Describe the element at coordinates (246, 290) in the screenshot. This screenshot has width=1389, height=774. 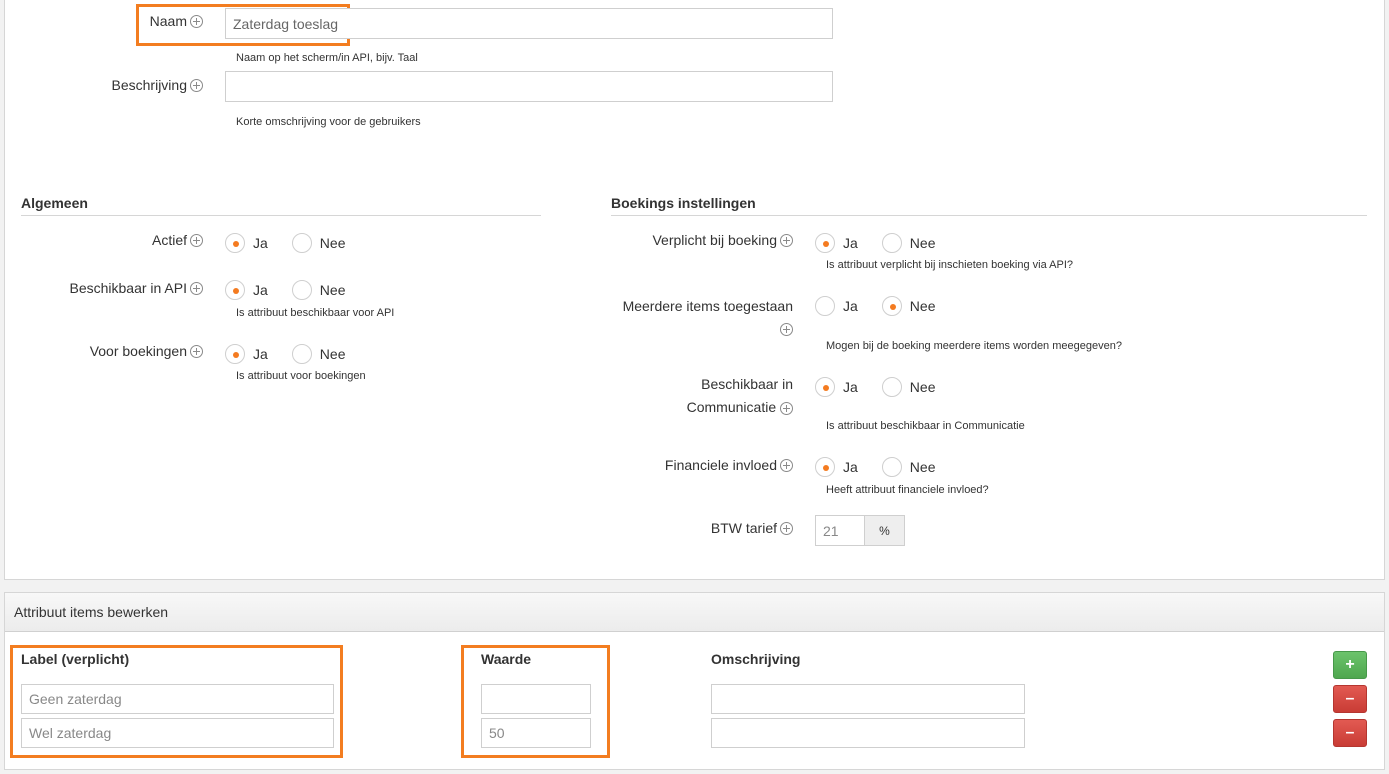
I see `beschikbaar-api-ja-radio: Ja` at that location.